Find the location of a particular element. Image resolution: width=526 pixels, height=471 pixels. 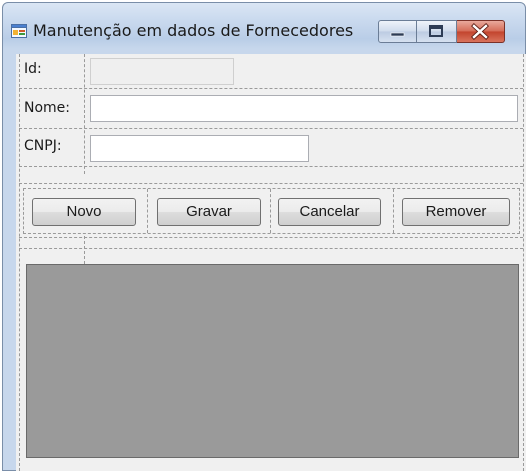

close-icon is located at coordinates (480, 31).